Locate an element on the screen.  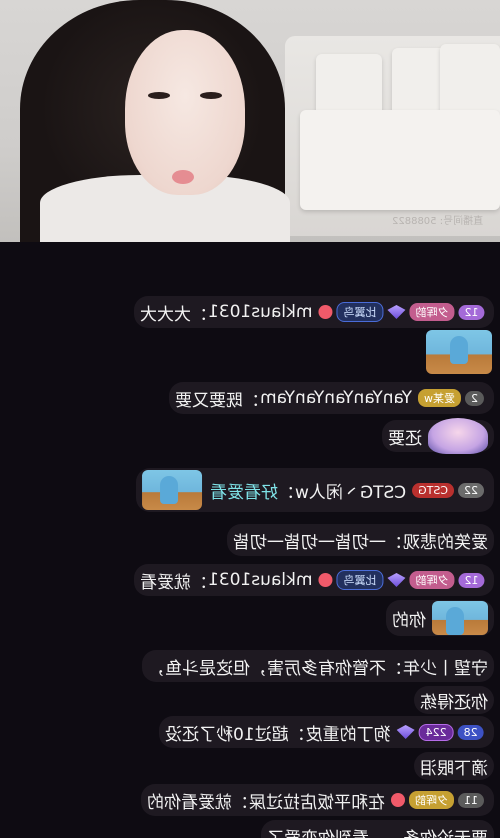
chat-message: 28 224 狗丁的重皮 ： 超过10秒了还没 is located at coordinates (326, 732).